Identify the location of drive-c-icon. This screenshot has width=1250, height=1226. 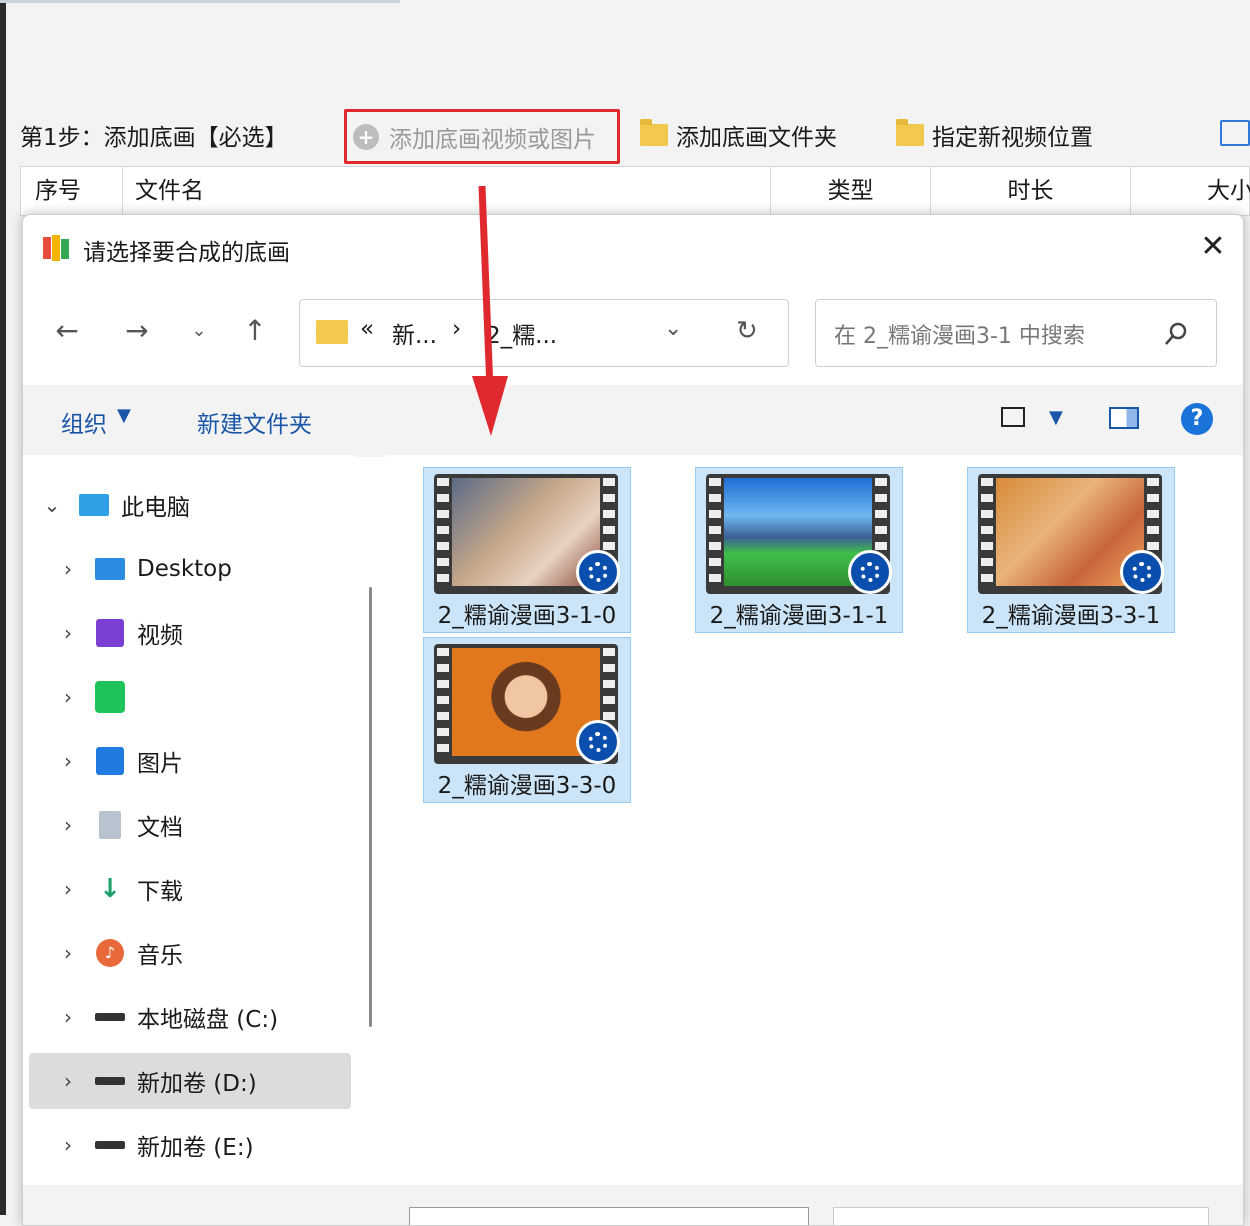
(110, 1017).